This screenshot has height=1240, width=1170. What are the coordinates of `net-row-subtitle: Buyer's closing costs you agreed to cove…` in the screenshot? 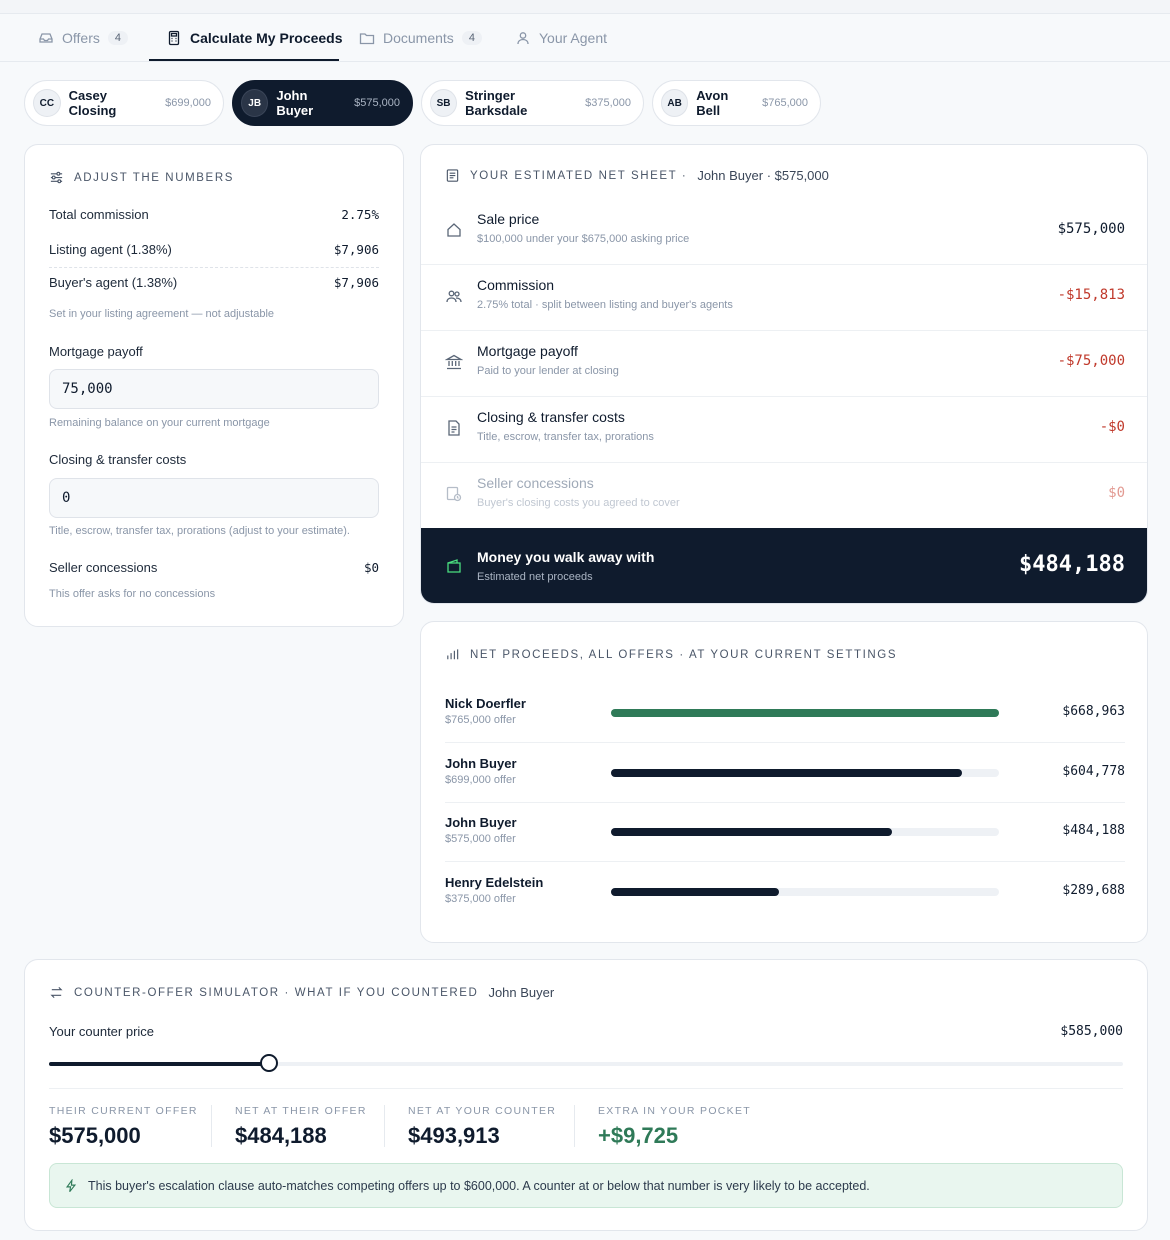 It's located at (578, 503).